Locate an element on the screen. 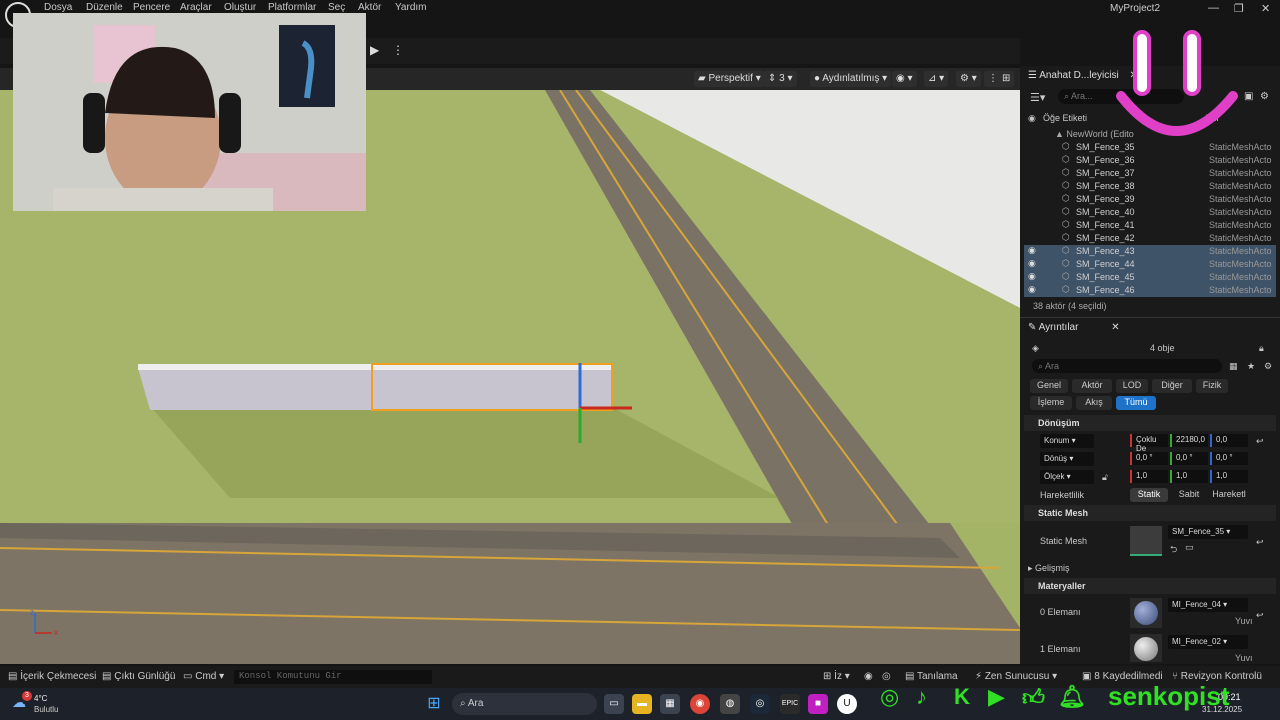 The width and height of the screenshot is (1280, 720). scale-x: 1,0 is located at coordinates (1149, 476).